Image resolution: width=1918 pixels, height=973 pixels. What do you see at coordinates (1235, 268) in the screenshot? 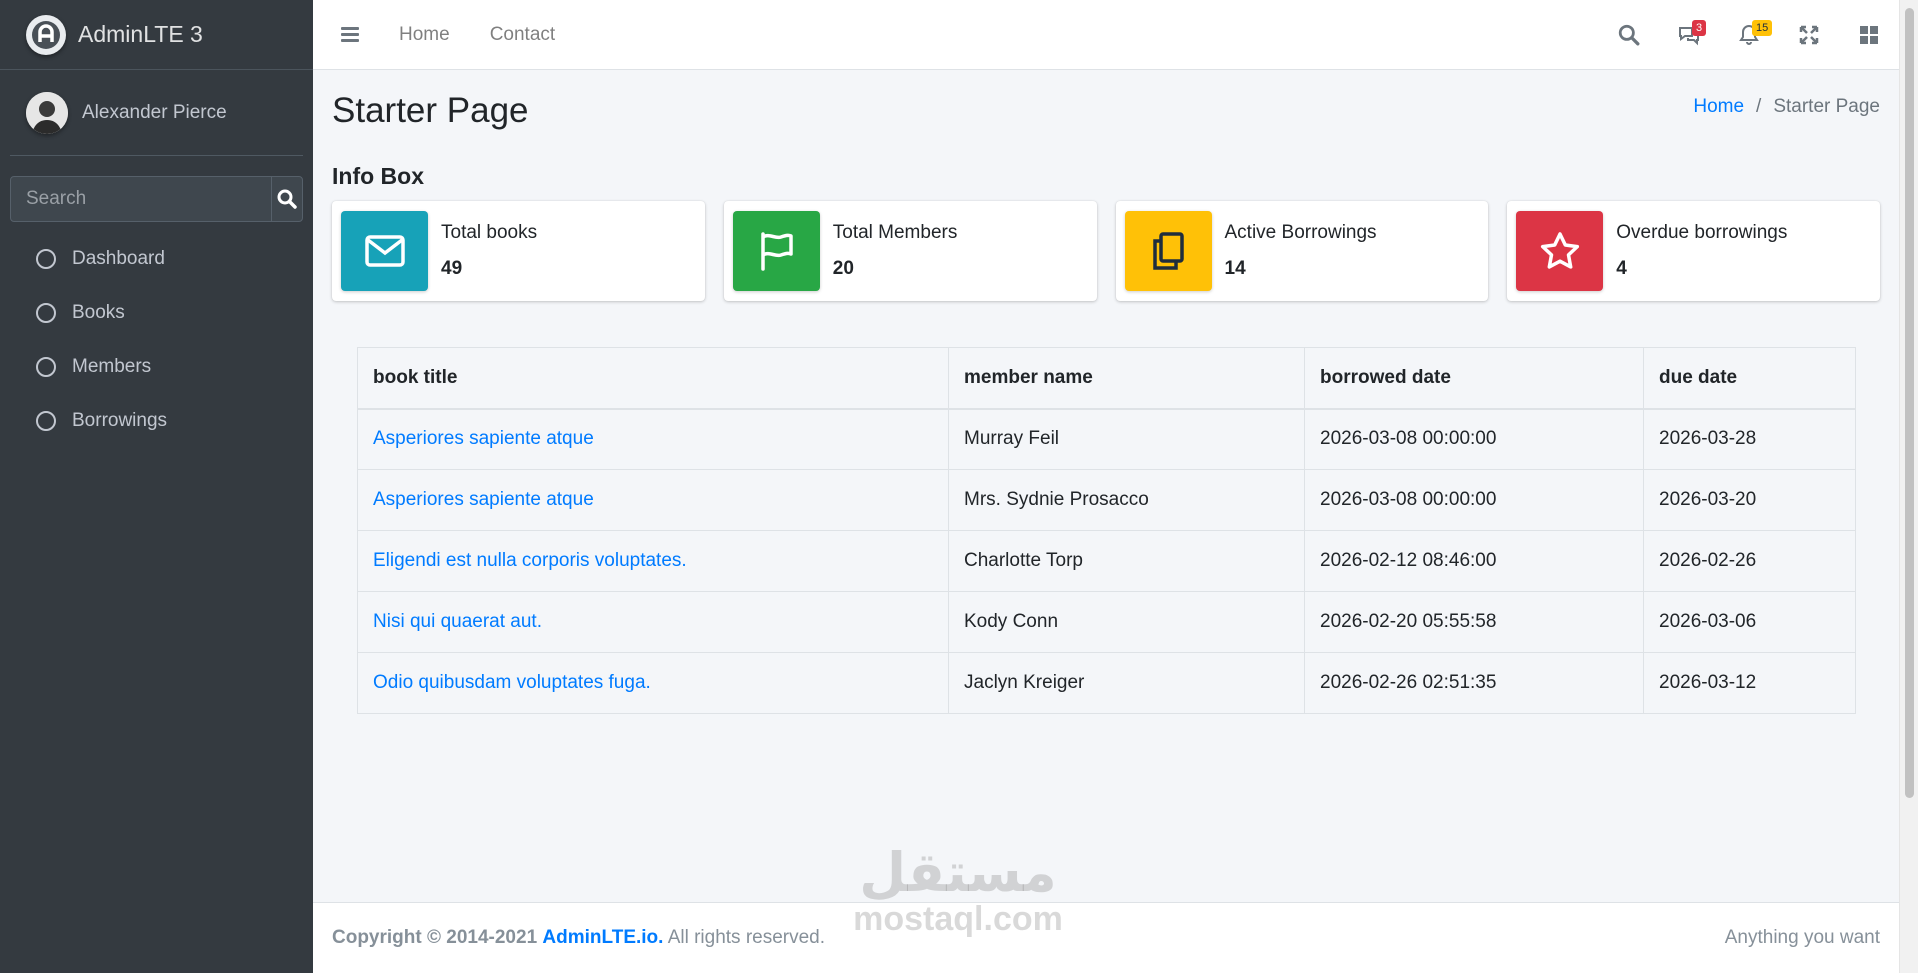
I see `info-box-number: 14` at bounding box center [1235, 268].